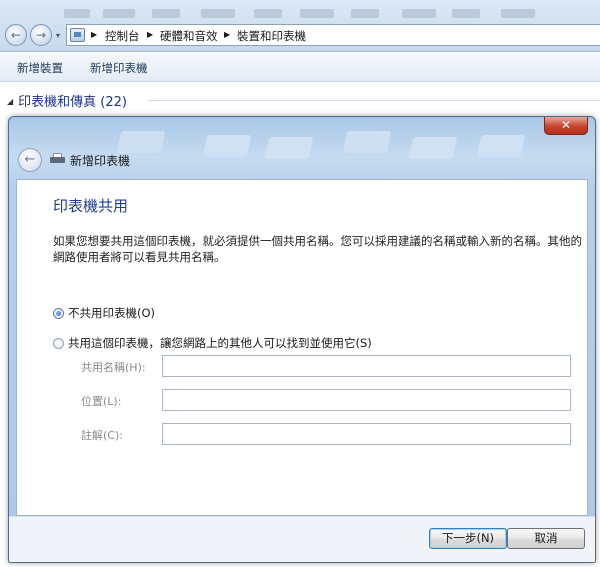 This screenshot has width=600, height=567. Describe the element at coordinates (366, 400) in the screenshot. I see `location-input` at that location.